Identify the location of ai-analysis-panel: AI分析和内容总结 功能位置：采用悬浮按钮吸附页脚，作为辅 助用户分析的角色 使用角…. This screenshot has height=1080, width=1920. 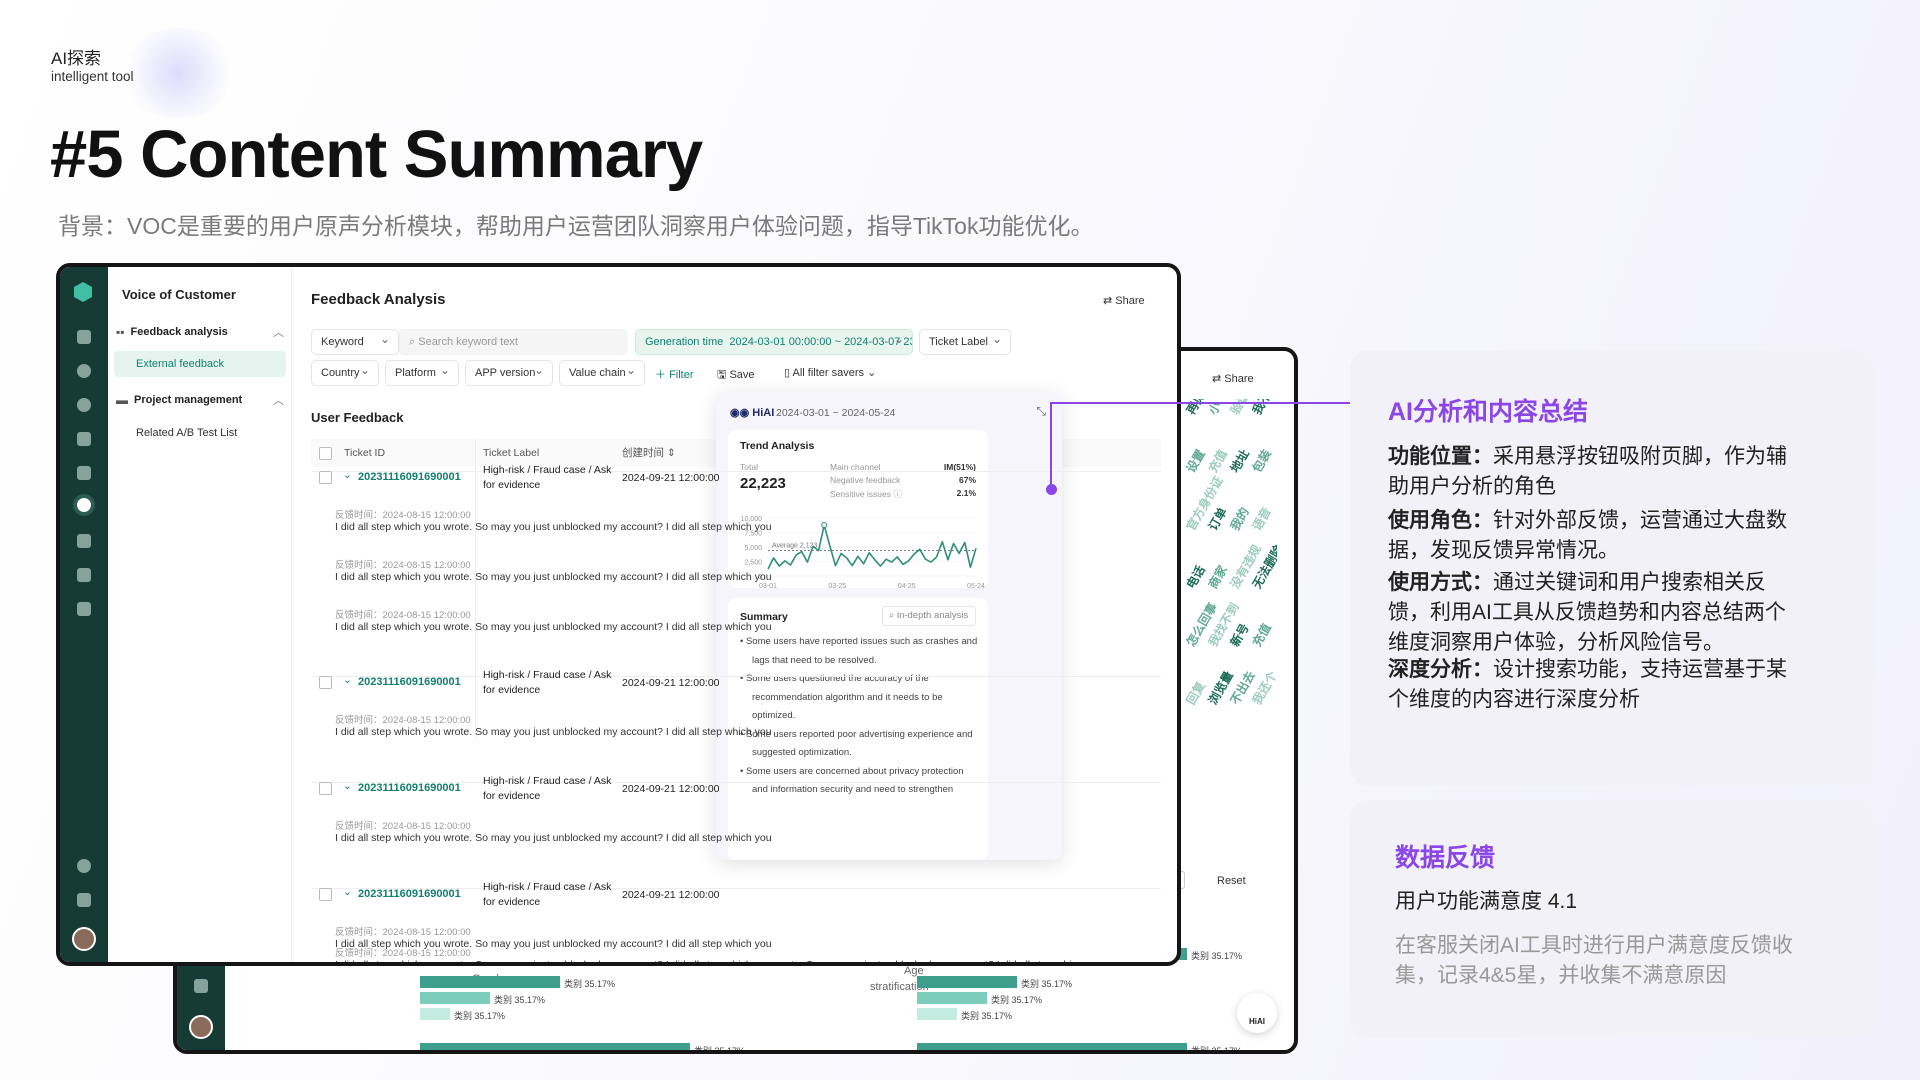
(1612, 568).